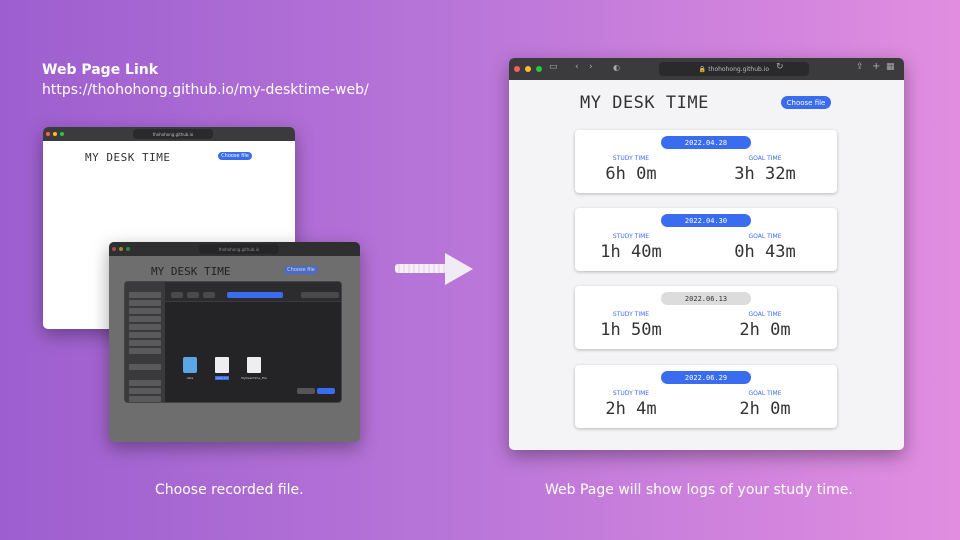 This screenshot has width=960, height=540. Describe the element at coordinates (631, 409) in the screenshot. I see `study-time-value: 2h 4m` at that location.